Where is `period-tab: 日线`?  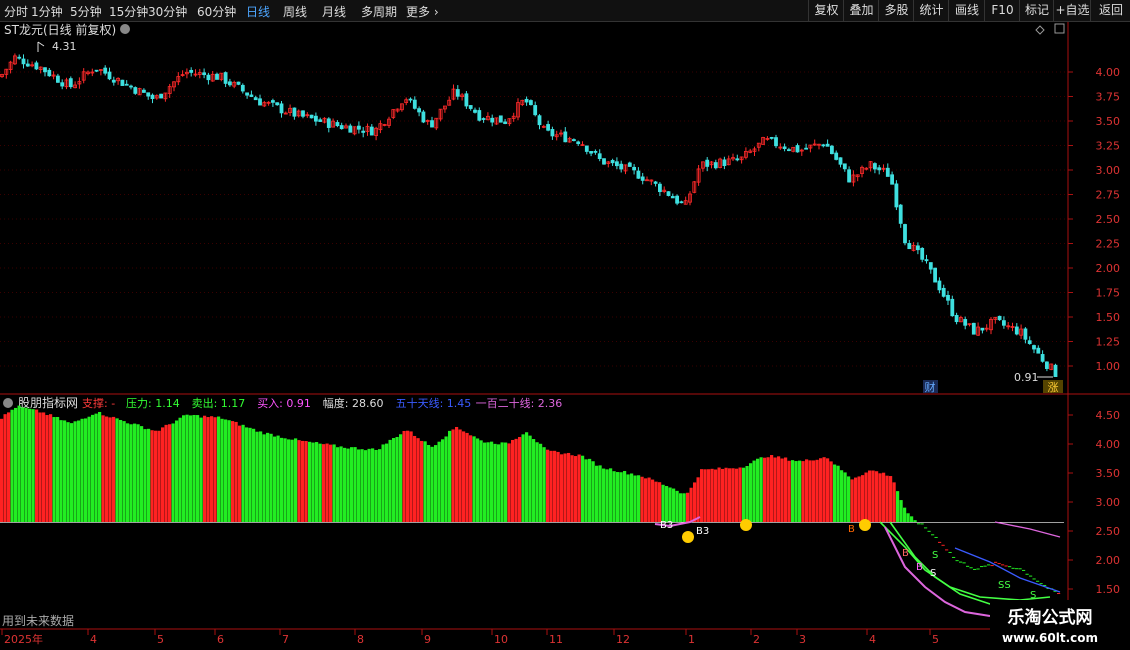
period-tab: 日线 is located at coordinates (258, 11).